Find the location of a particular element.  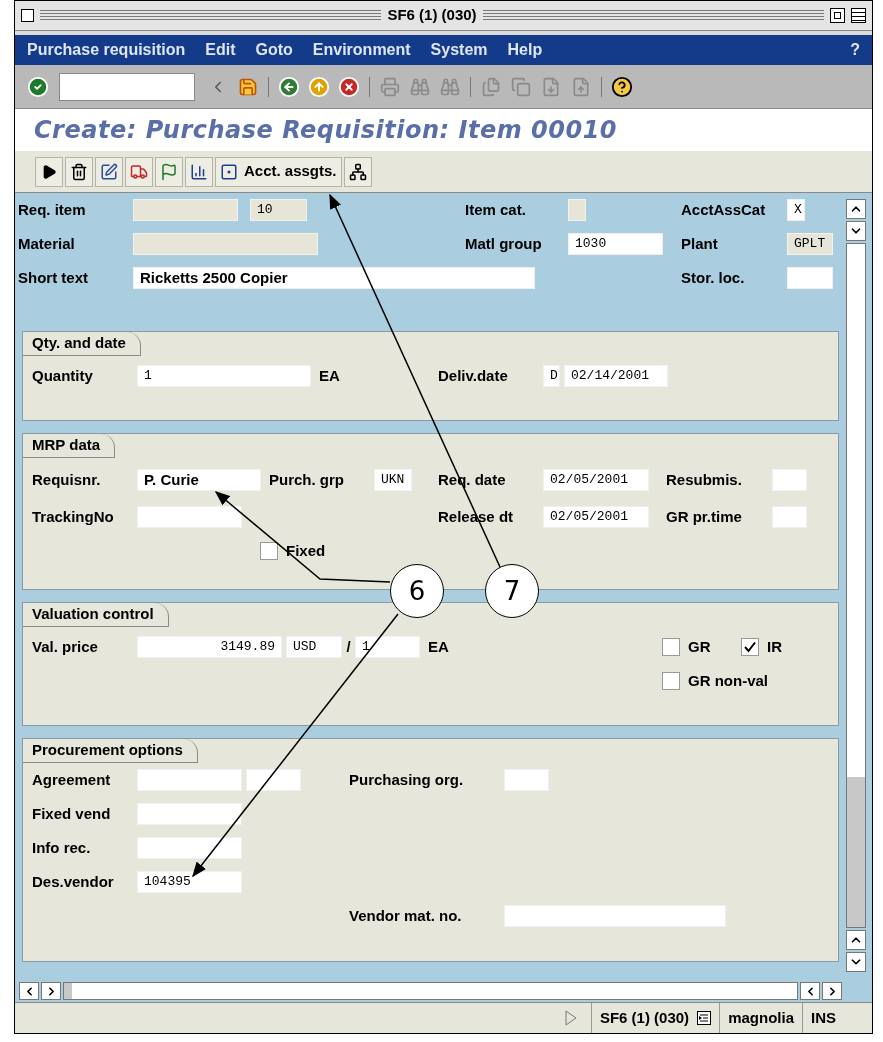

group-title: MRP data is located at coordinates (69, 446).